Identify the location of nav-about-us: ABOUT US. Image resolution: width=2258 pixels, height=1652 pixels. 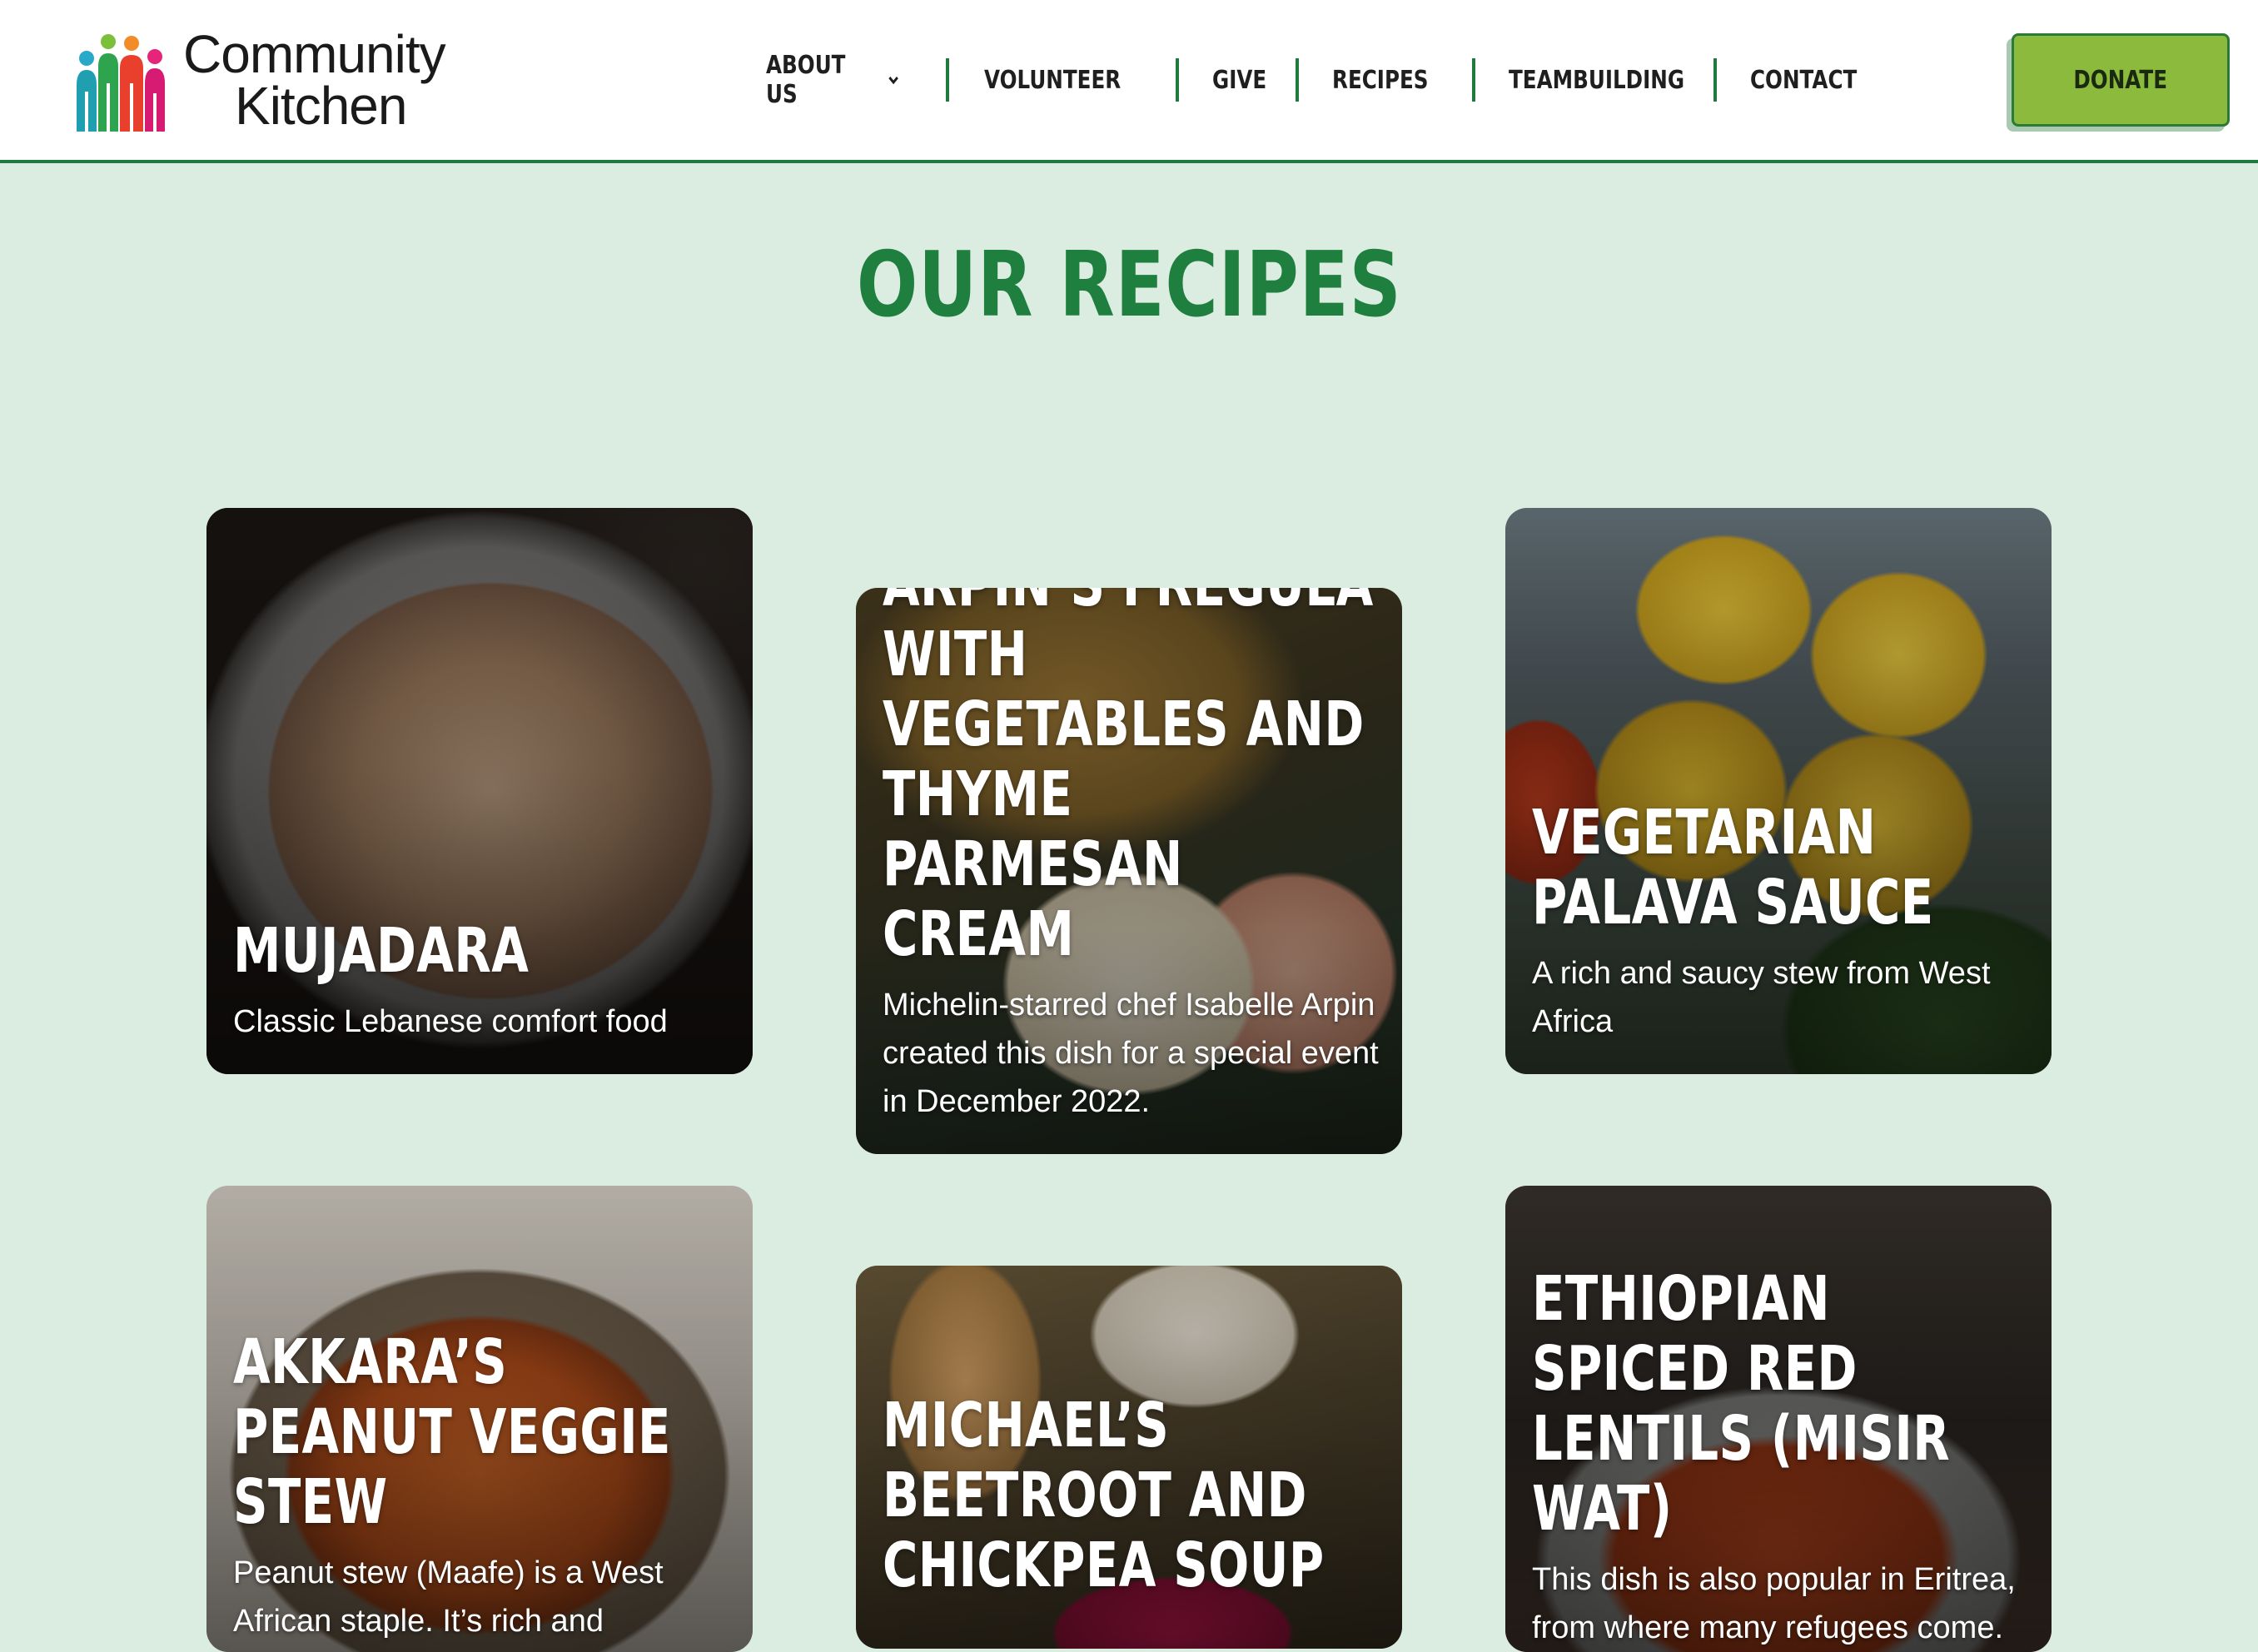
(833, 80).